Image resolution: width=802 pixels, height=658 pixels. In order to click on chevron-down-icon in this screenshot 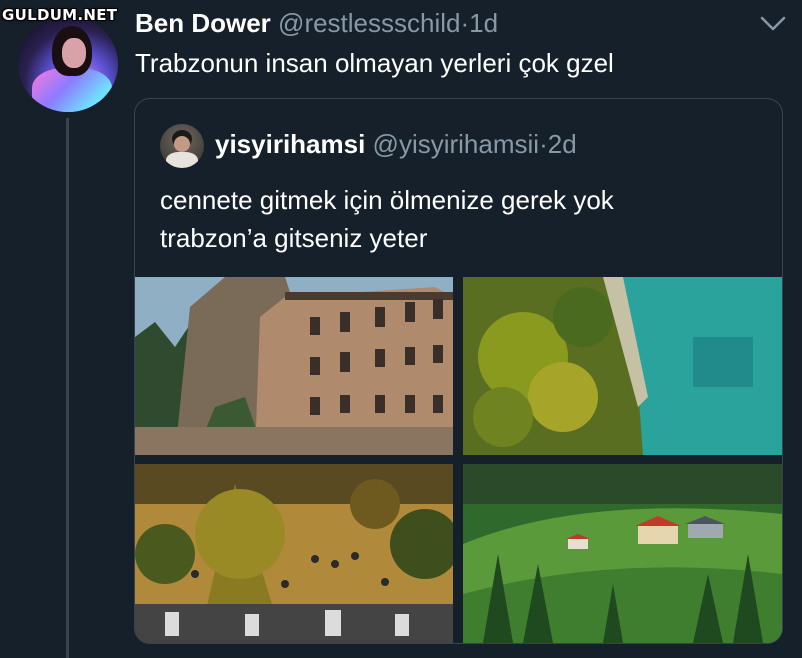, I will do `click(773, 24)`.